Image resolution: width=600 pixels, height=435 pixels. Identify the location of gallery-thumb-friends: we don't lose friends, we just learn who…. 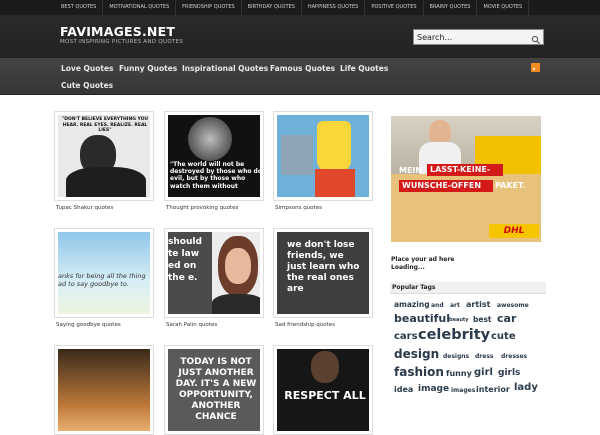
(323, 273).